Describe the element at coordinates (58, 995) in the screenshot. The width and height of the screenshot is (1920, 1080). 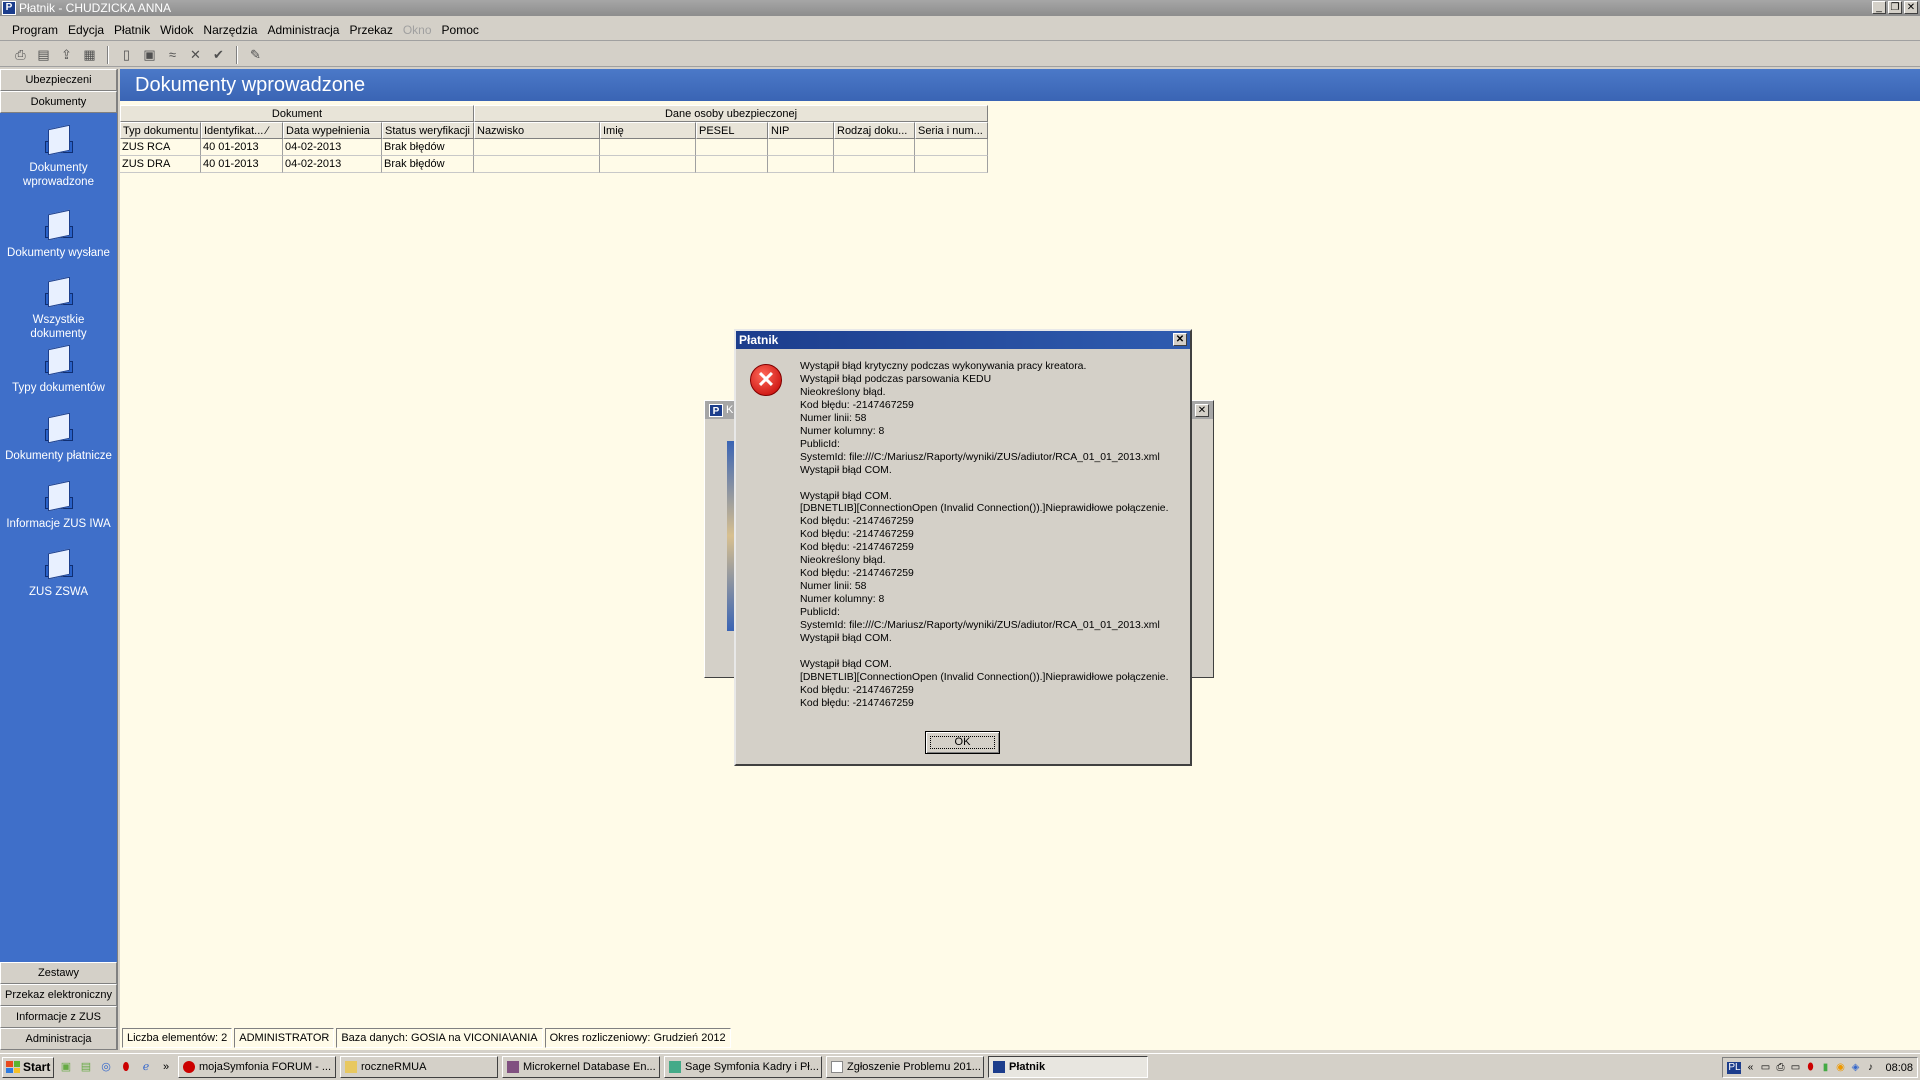
I see `nav-tab-przekaz-elektroniczny: Przekaz elektroniczny` at that location.